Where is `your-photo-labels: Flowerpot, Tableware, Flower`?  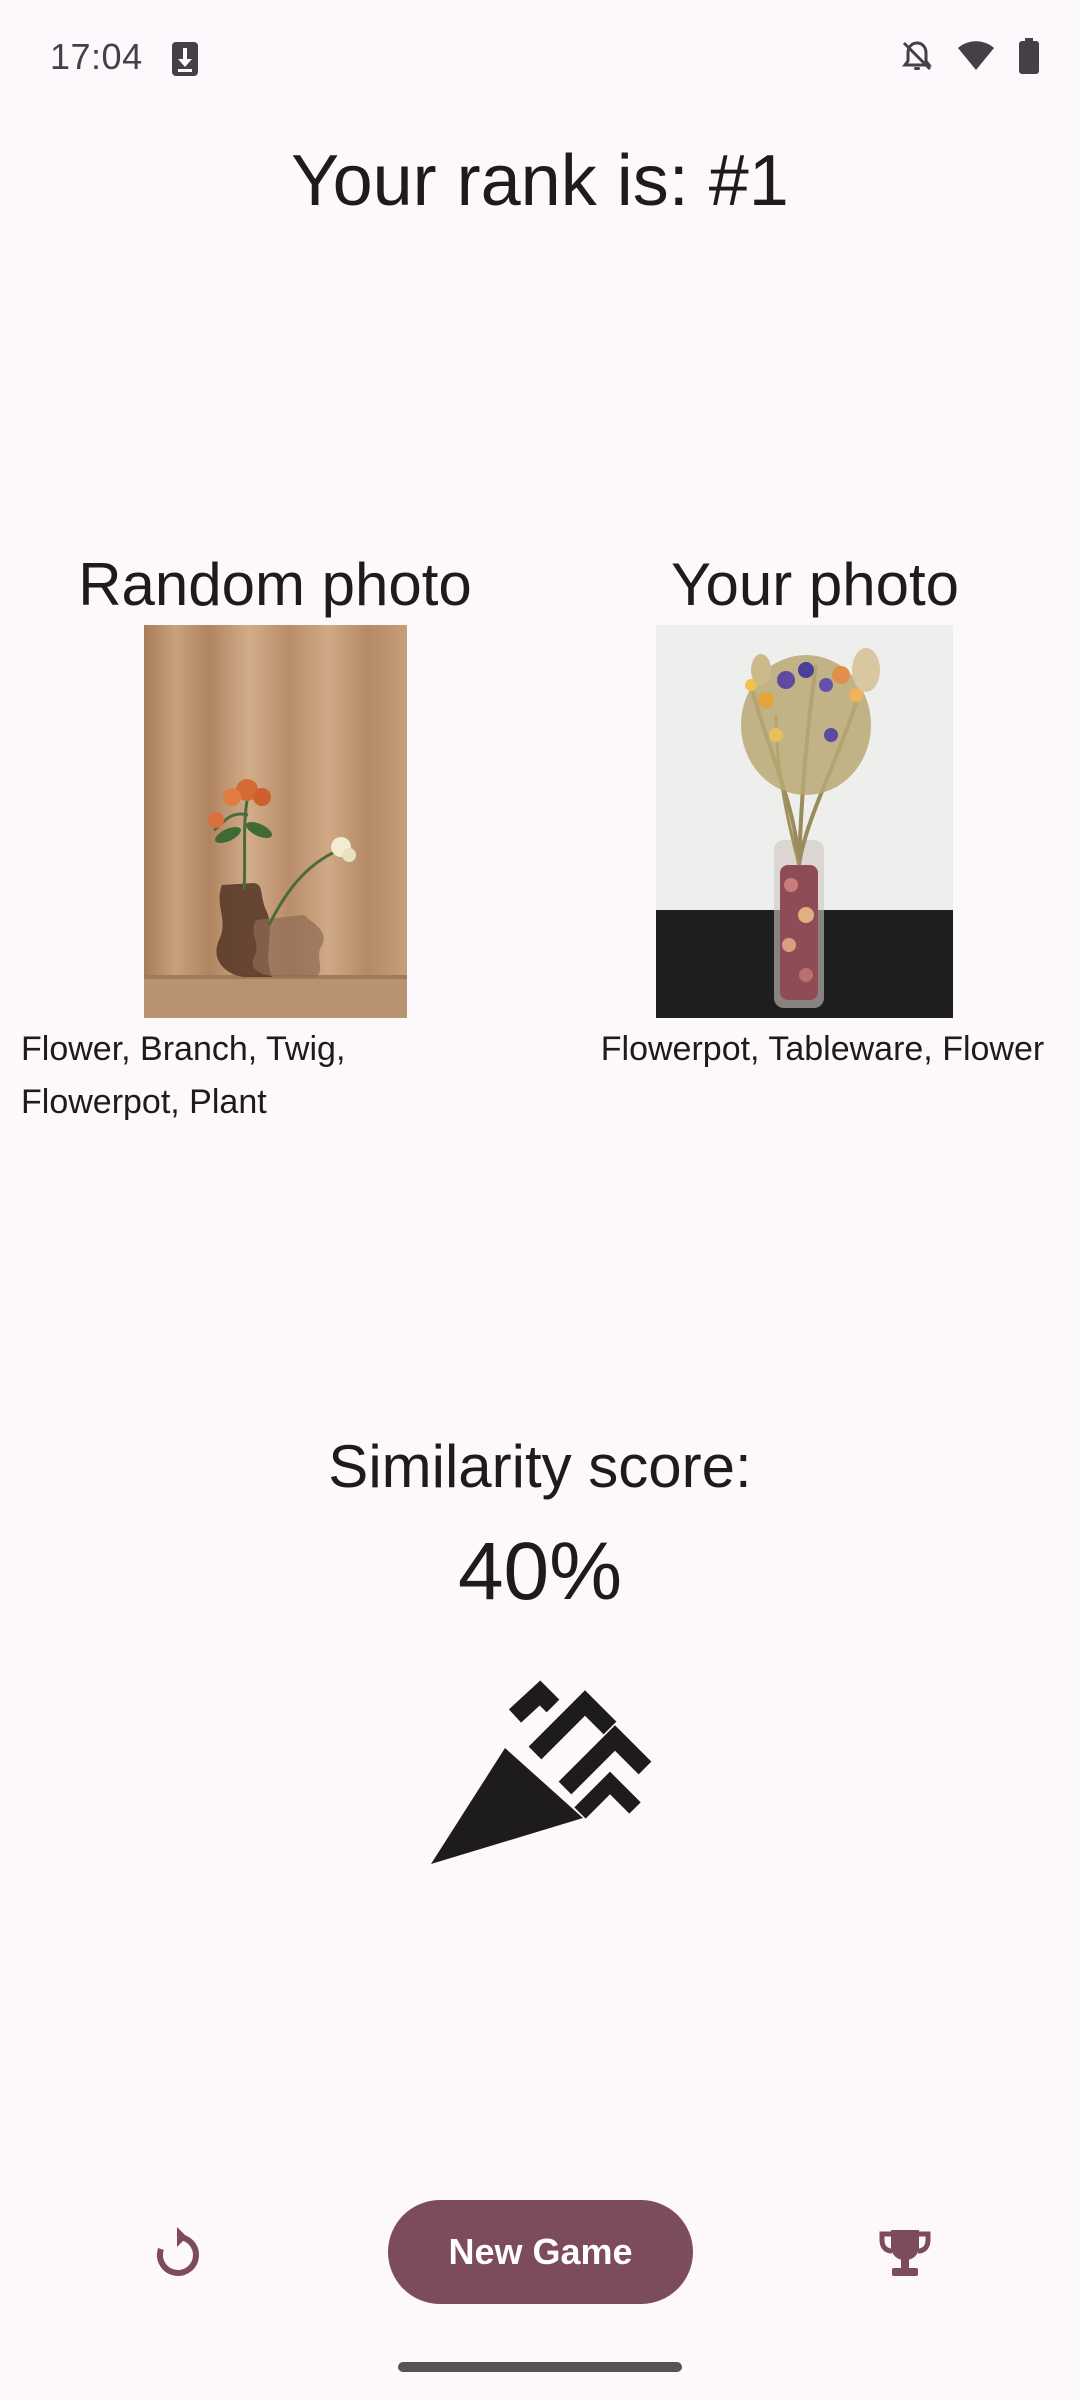 your-photo-labels: Flowerpot, Tableware, Flower is located at coordinates (822, 1049).